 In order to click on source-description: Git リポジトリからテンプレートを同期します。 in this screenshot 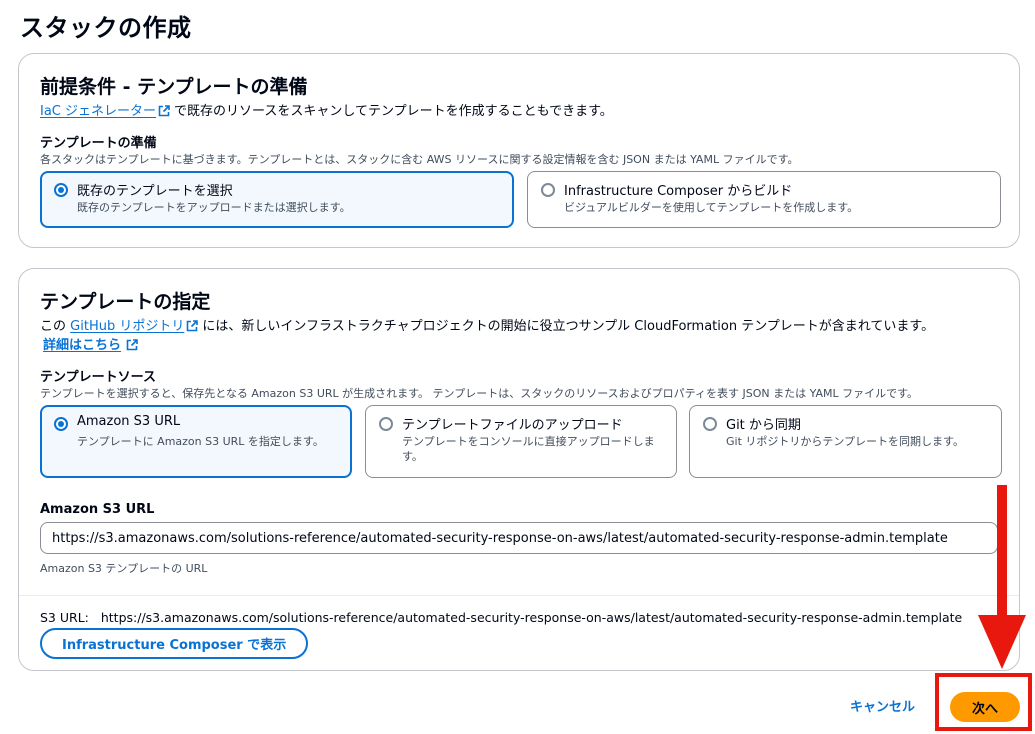, I will do `click(845, 441)`.